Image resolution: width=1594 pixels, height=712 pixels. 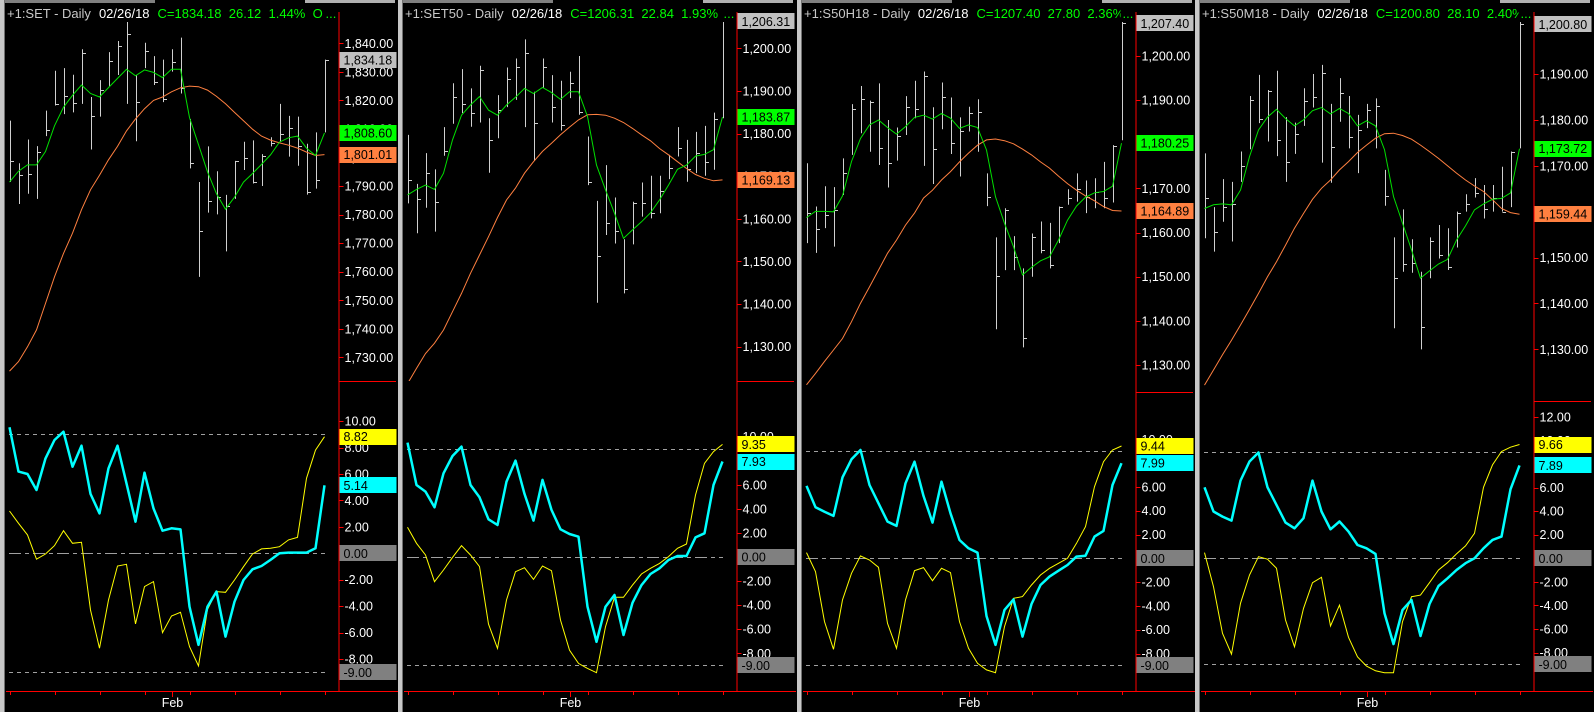 What do you see at coordinates (49, 13) in the screenshot?
I see `symbol-label: +1:SET - Daily` at bounding box center [49, 13].